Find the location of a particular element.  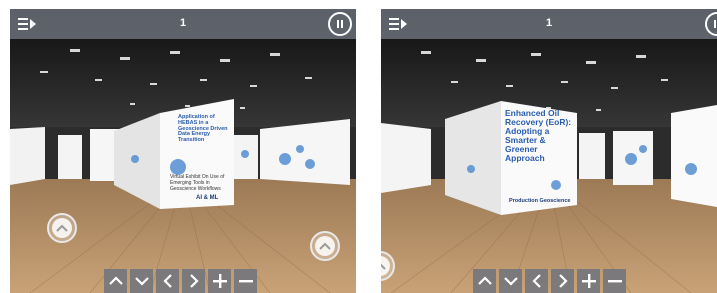

board-tagline: AI & ML is located at coordinates (207, 198).